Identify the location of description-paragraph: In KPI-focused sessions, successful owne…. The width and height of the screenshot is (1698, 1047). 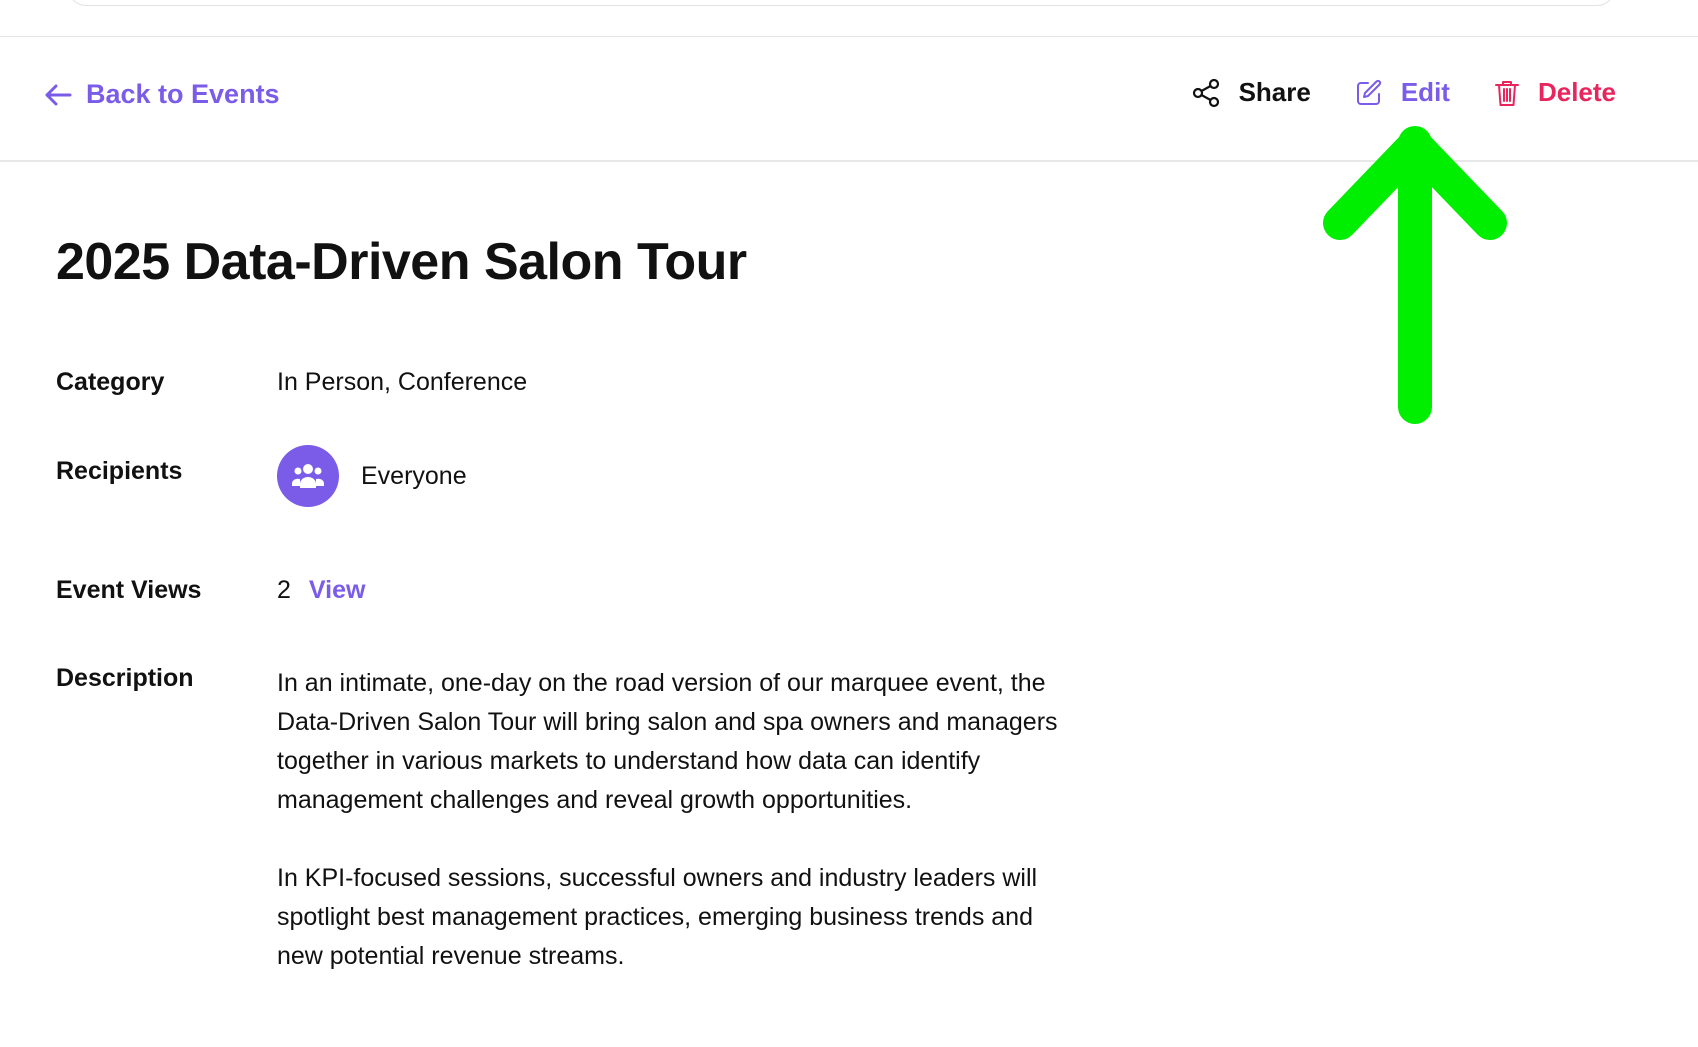
(657, 917).